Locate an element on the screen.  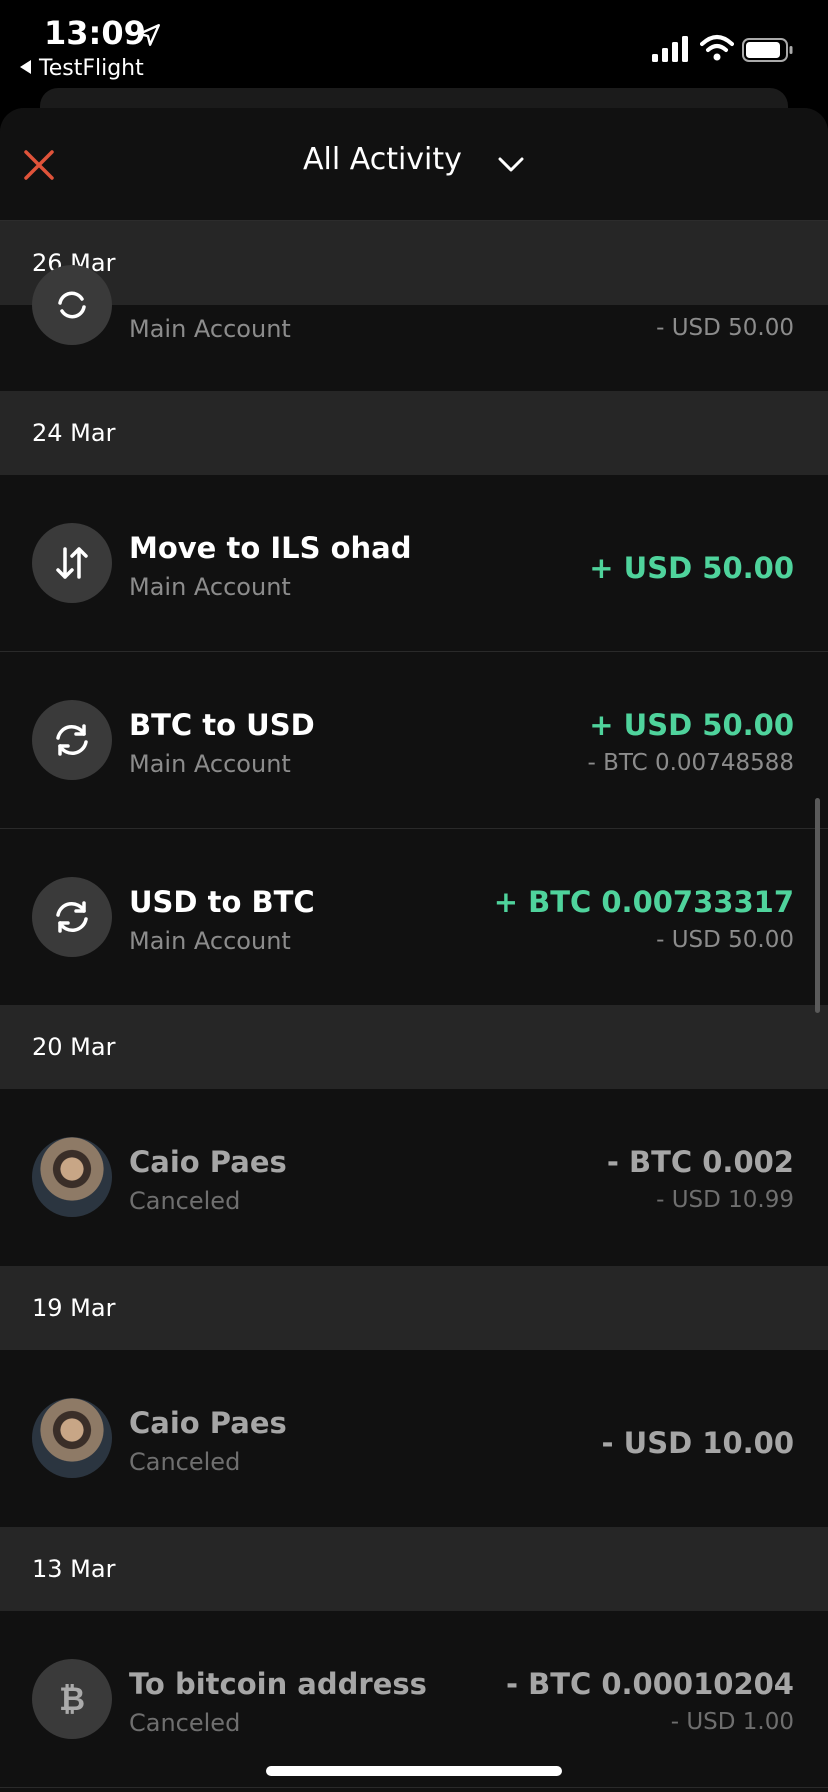
cellular-signal-icon is located at coordinates (670, 49).